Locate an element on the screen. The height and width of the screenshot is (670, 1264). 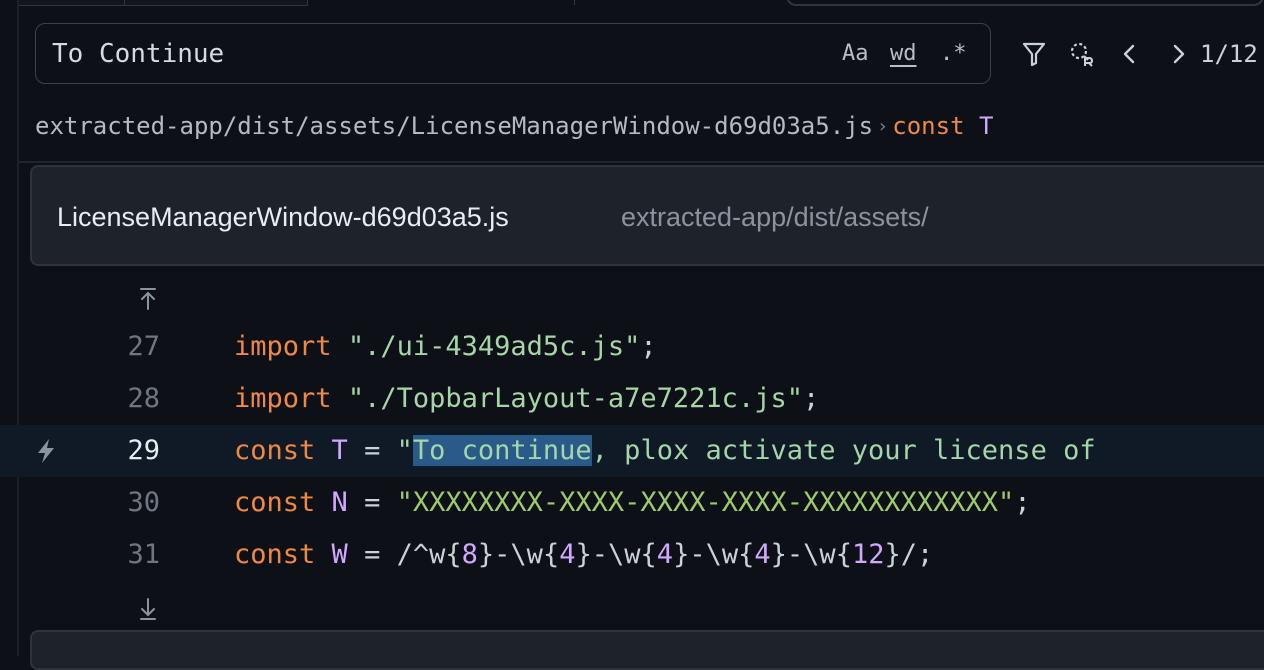
line-number: 31 is located at coordinates (143, 554).